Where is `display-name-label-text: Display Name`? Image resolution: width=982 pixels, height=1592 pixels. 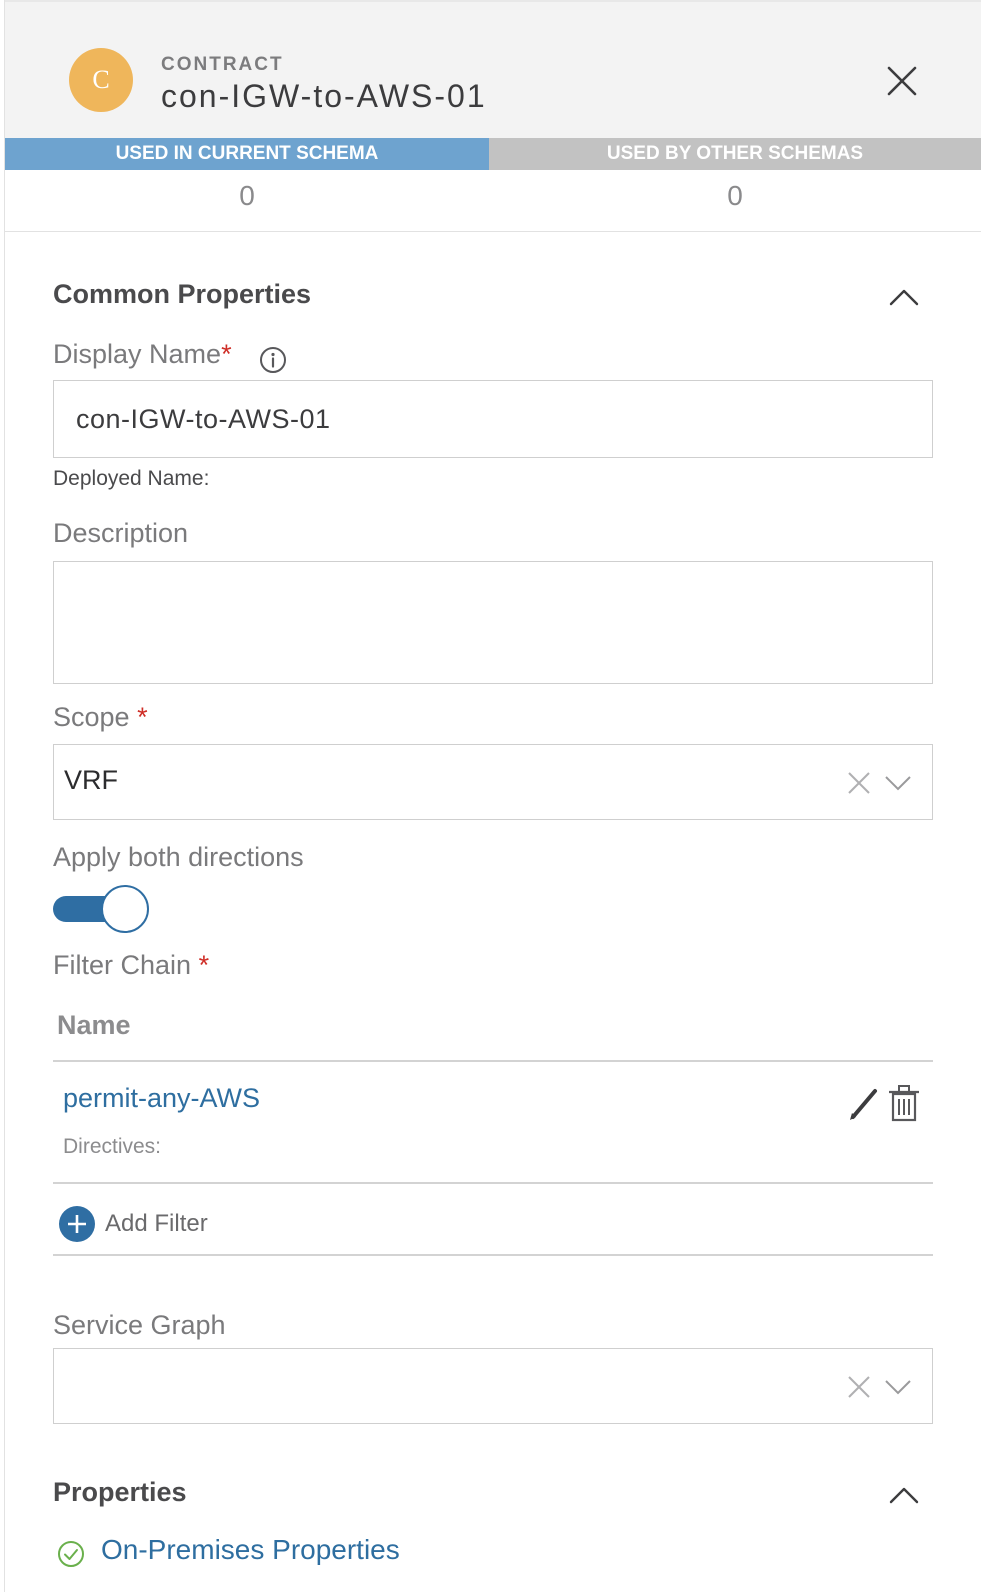
display-name-label-text: Display Name is located at coordinates (137, 354).